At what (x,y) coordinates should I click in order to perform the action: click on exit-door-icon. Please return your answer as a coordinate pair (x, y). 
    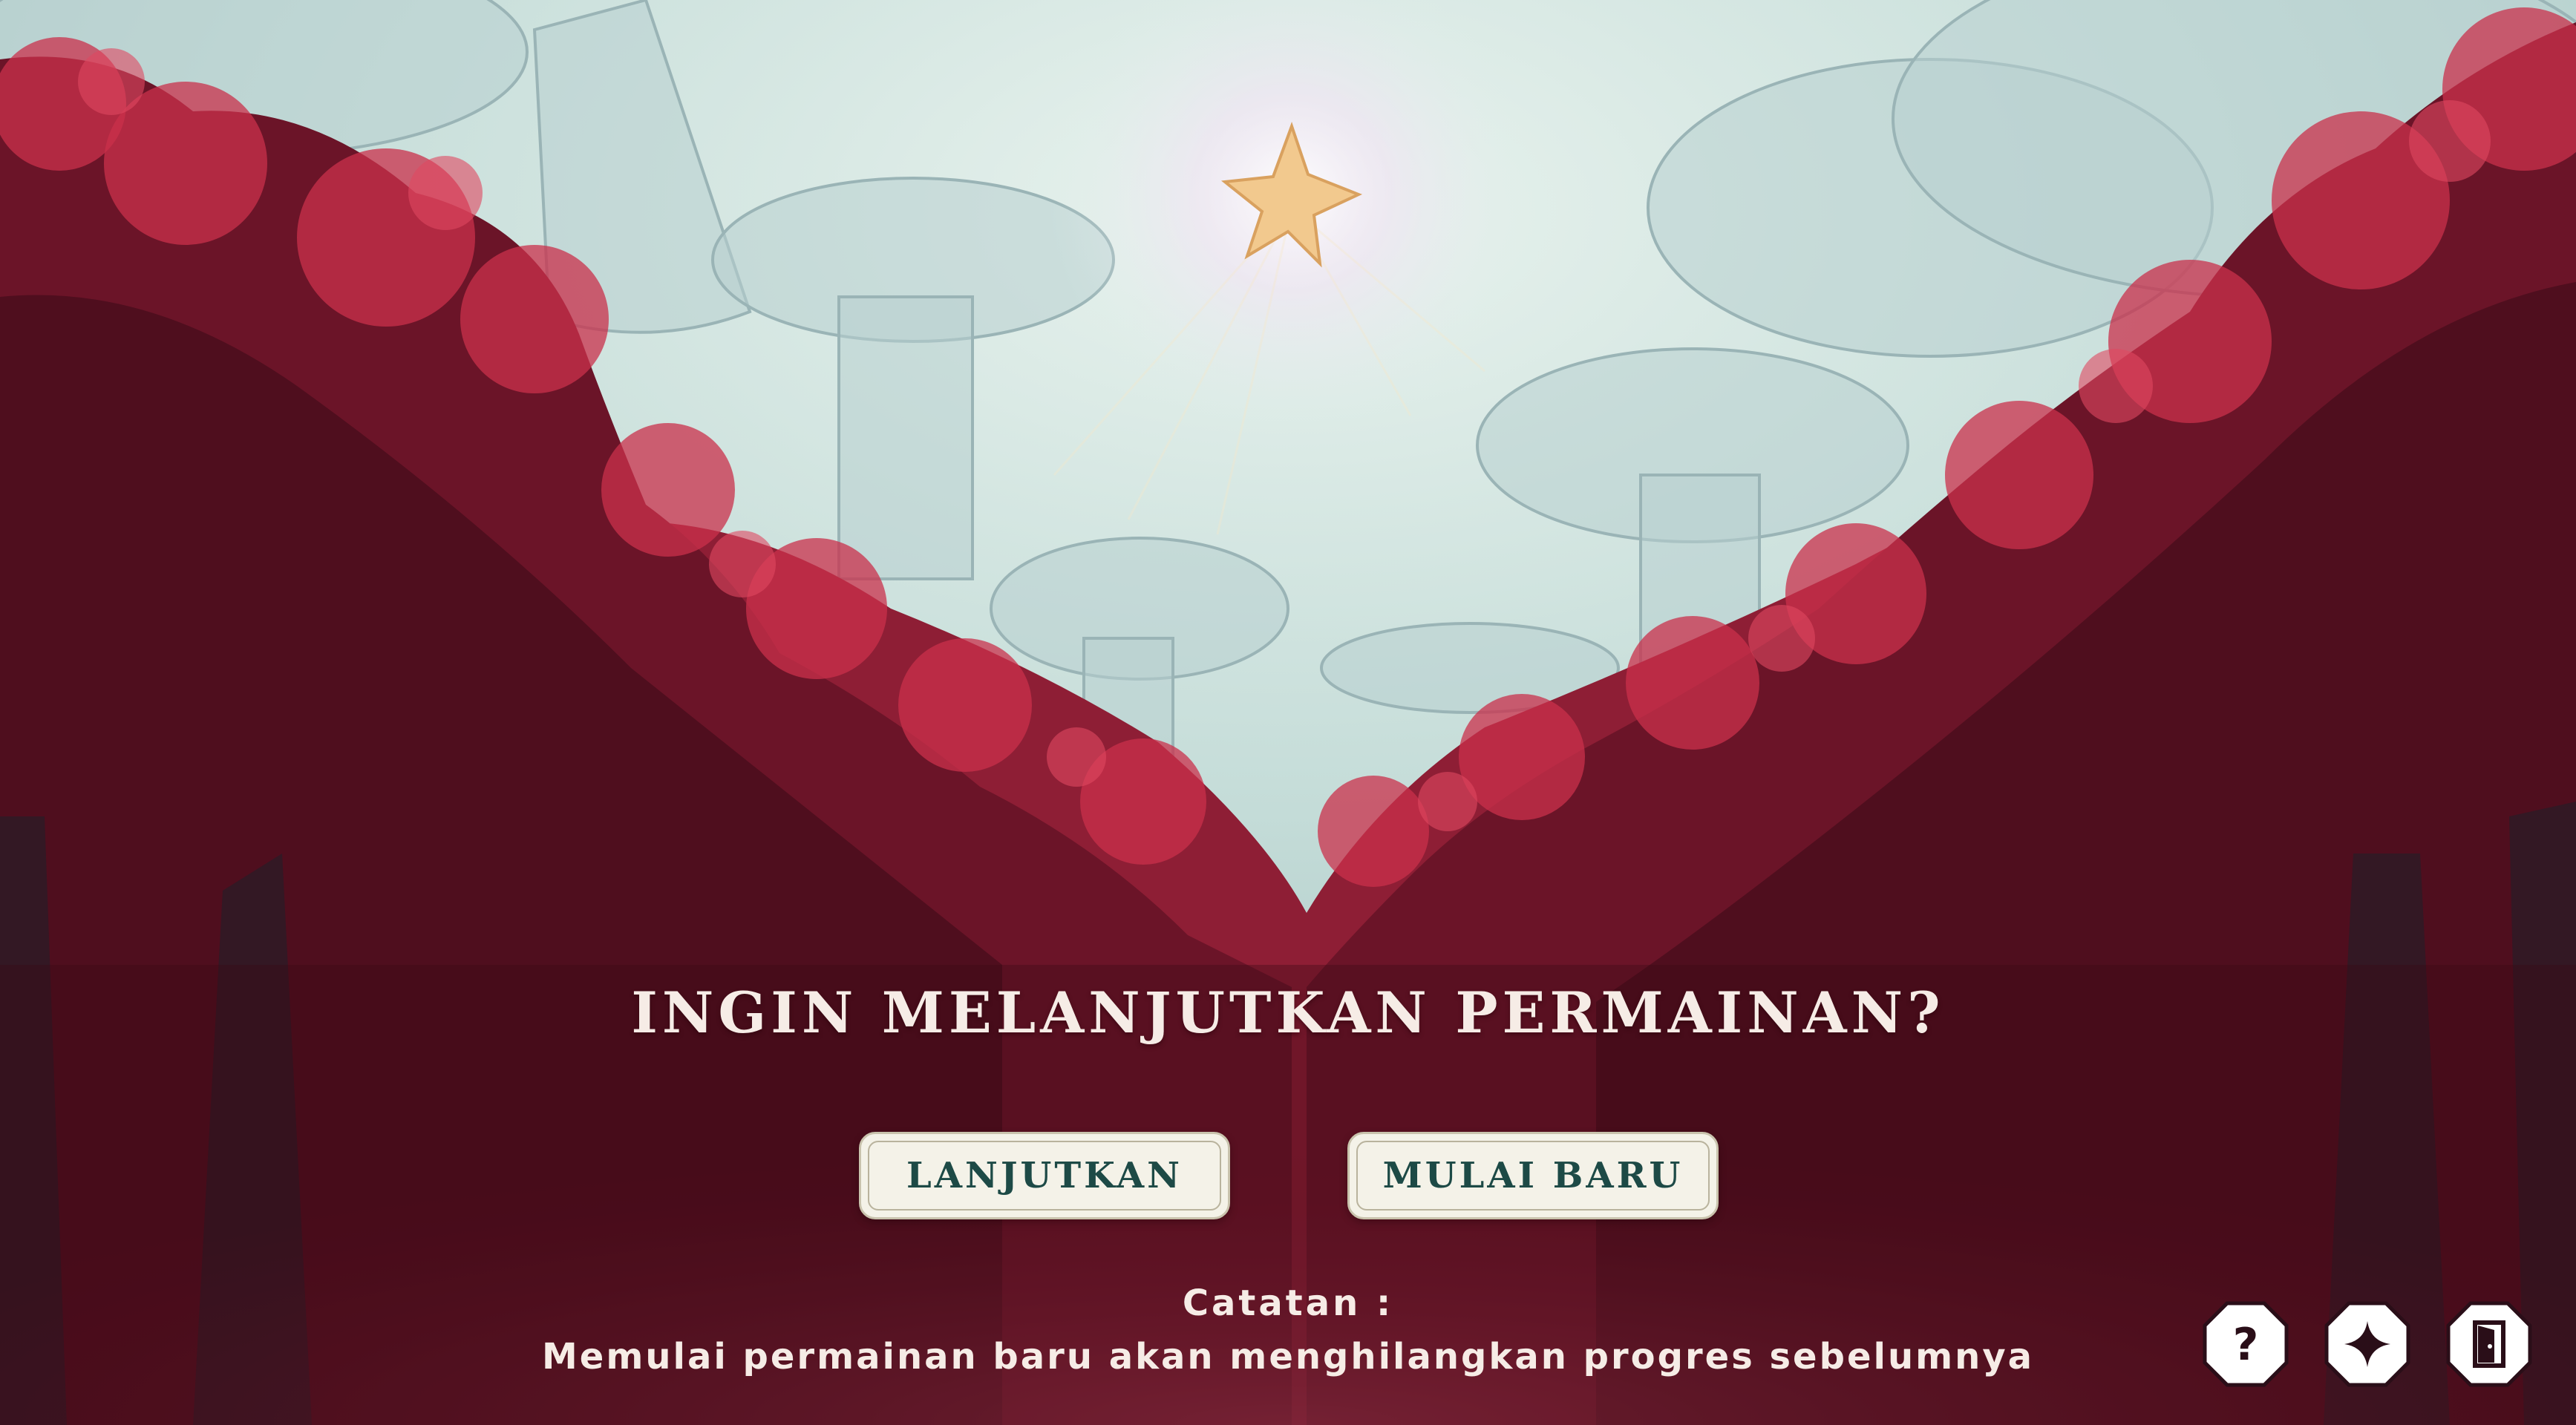
    Looking at the image, I should click on (2489, 1344).